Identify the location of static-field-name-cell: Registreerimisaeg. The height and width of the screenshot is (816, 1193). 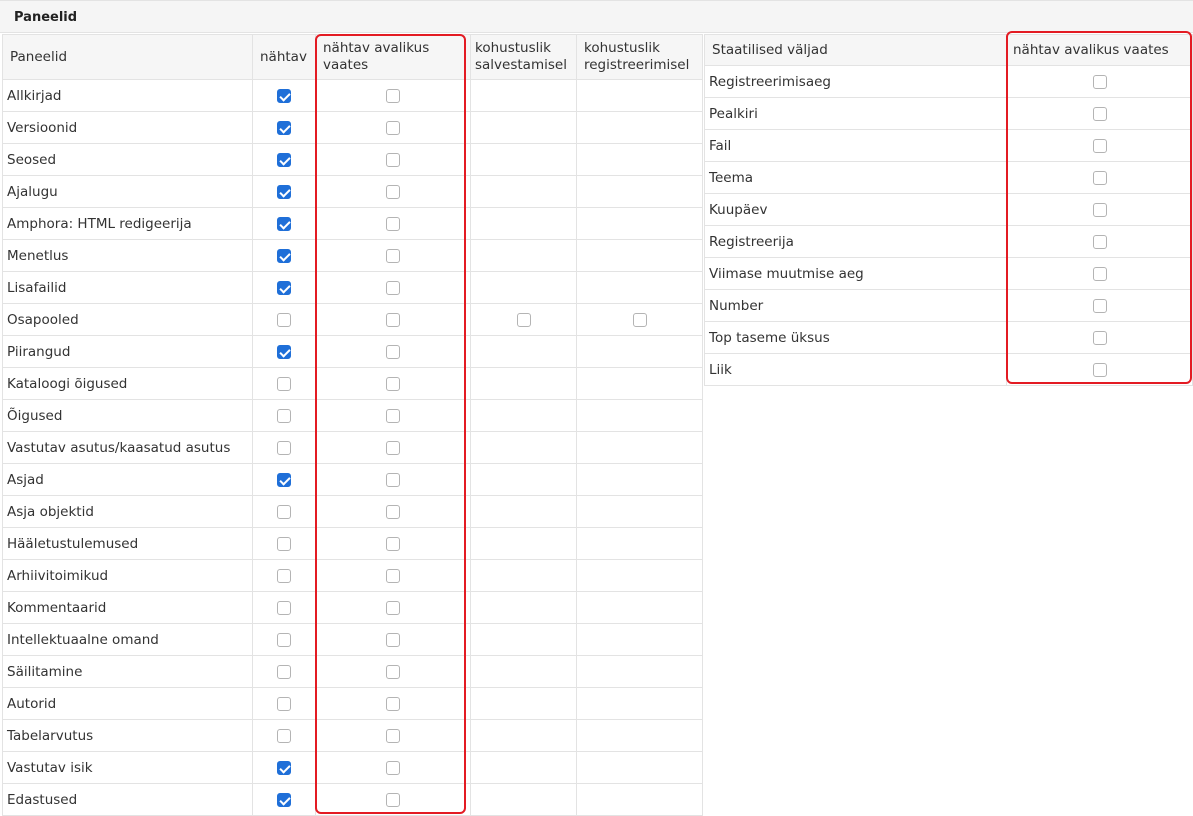
(855, 81).